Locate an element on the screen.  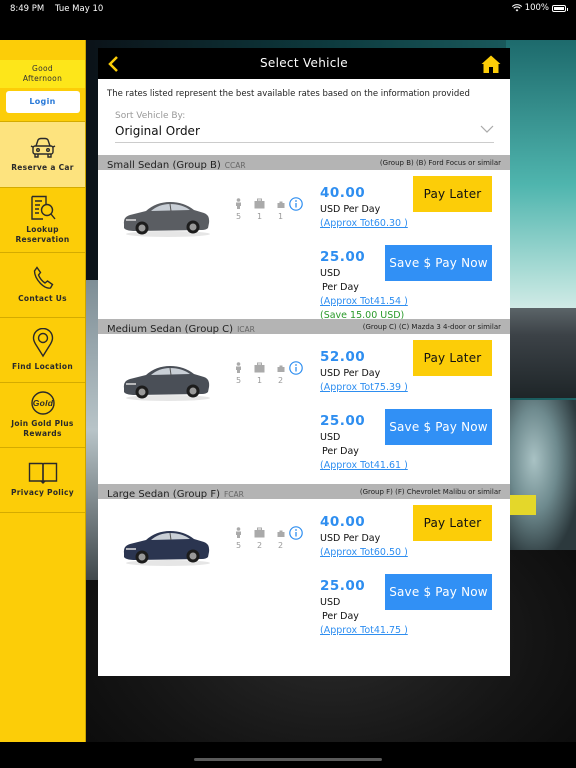
background-car is located at coordinates (541, 475).